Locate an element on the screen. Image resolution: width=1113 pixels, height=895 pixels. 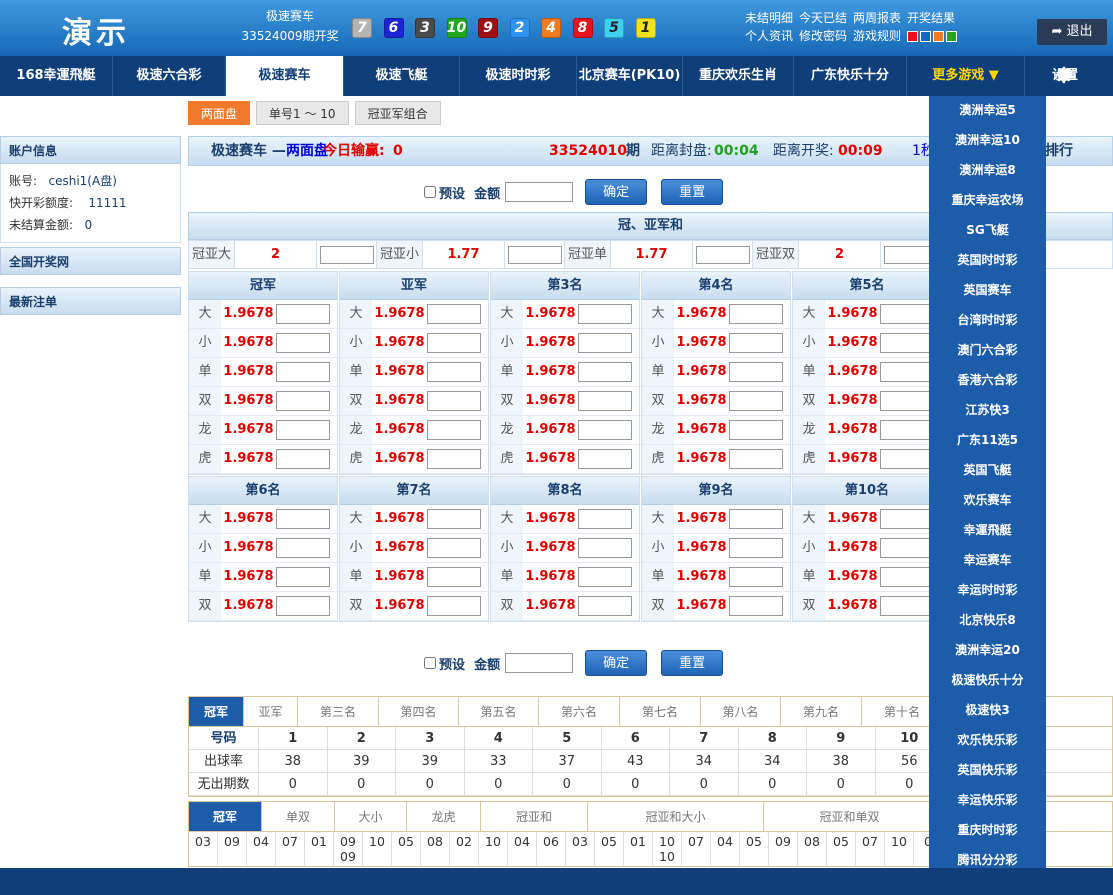
logout-button: ➦ 退出 is located at coordinates (1072, 32).